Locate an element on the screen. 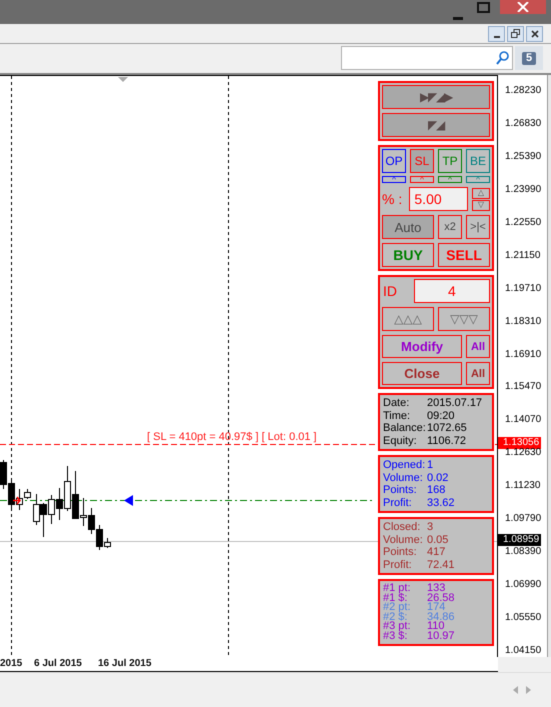 Image resolution: width=551 pixels, height=707 pixels. info-value: 0.05 is located at coordinates (437, 540).